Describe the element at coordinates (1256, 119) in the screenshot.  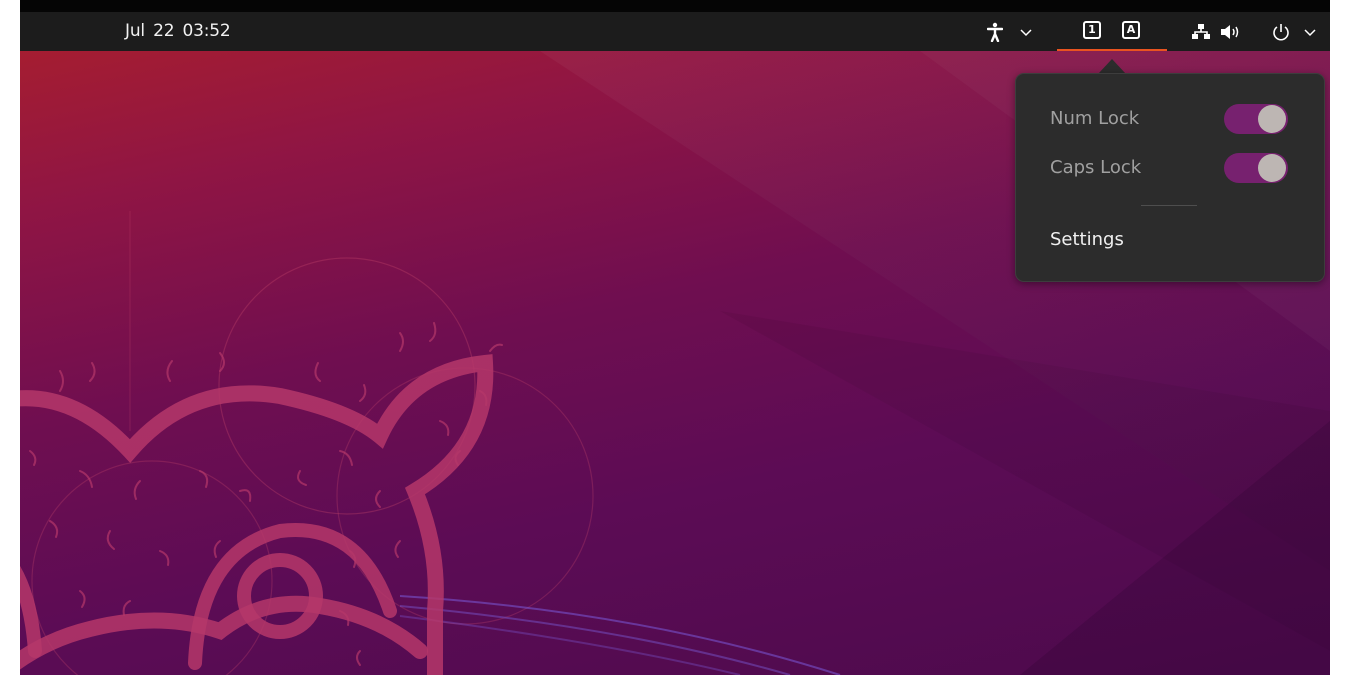
I see `num-lock-toggle` at that location.